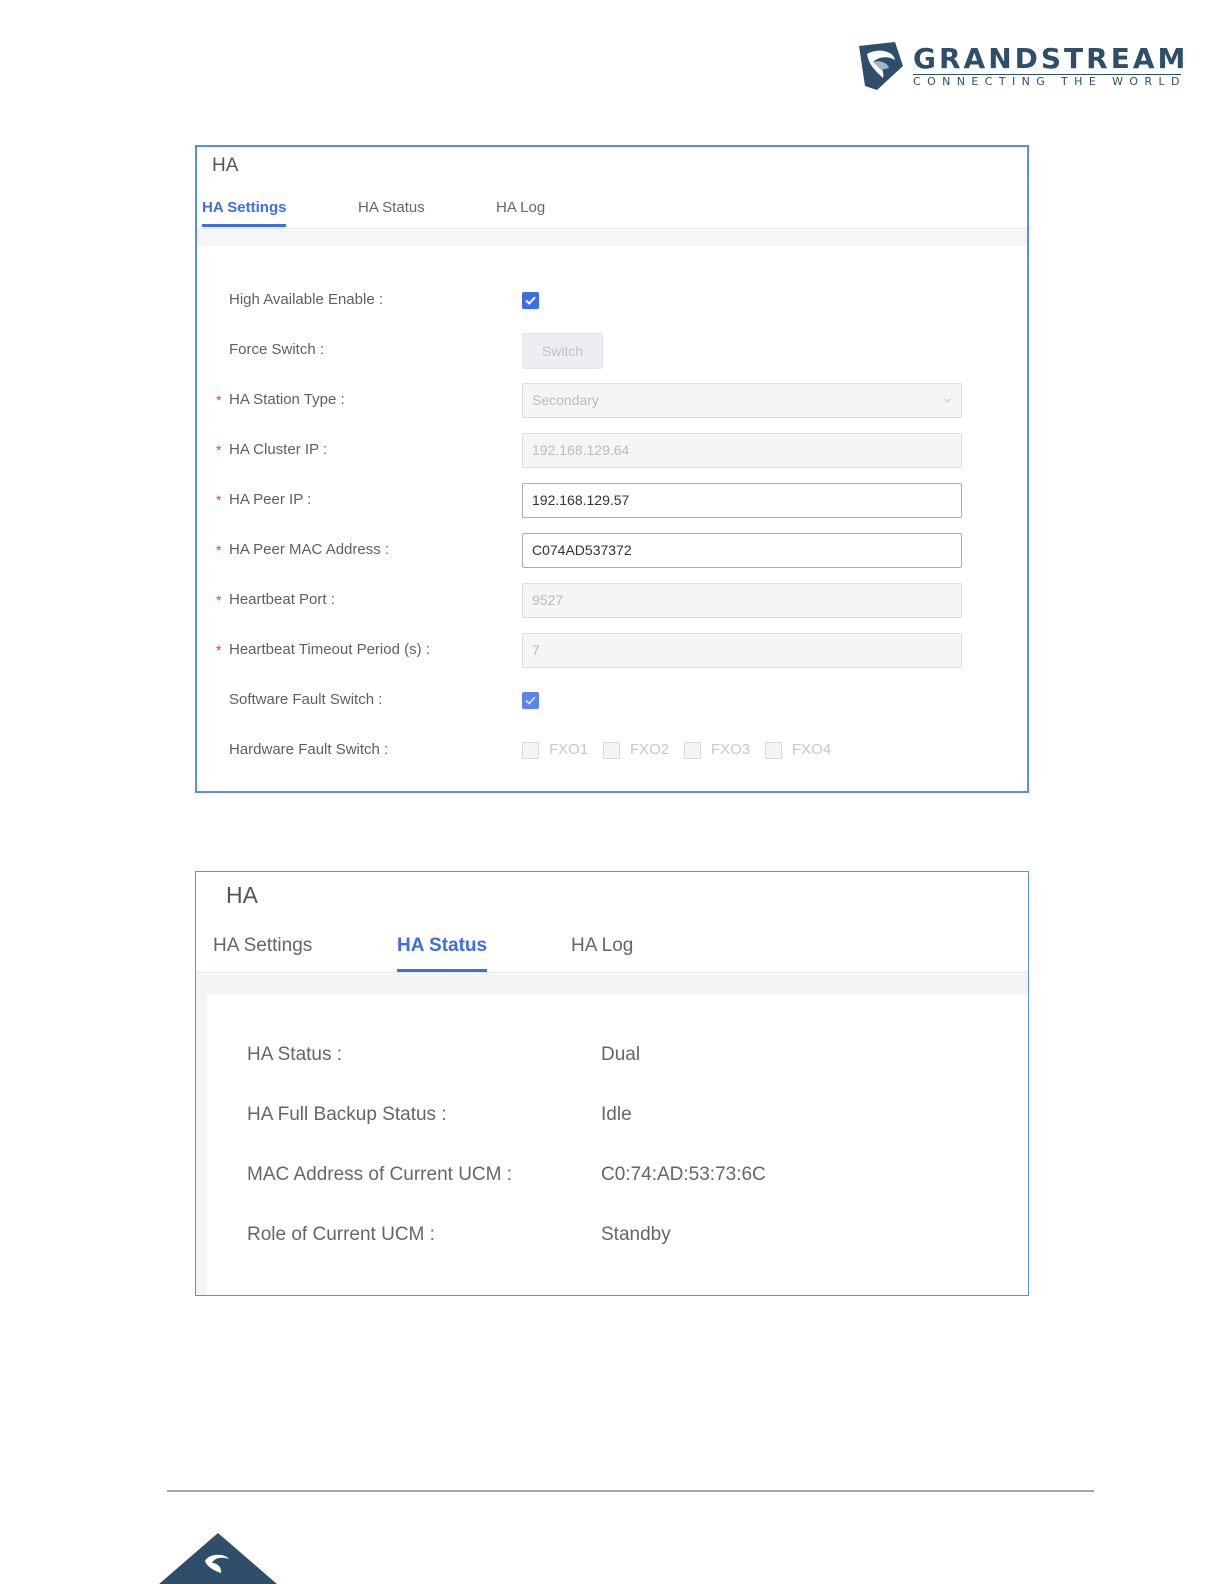 Image resolution: width=1224 pixels, height=1584 pixels. What do you see at coordinates (569, 749) in the screenshot?
I see `fxo1-label: FXO1` at bounding box center [569, 749].